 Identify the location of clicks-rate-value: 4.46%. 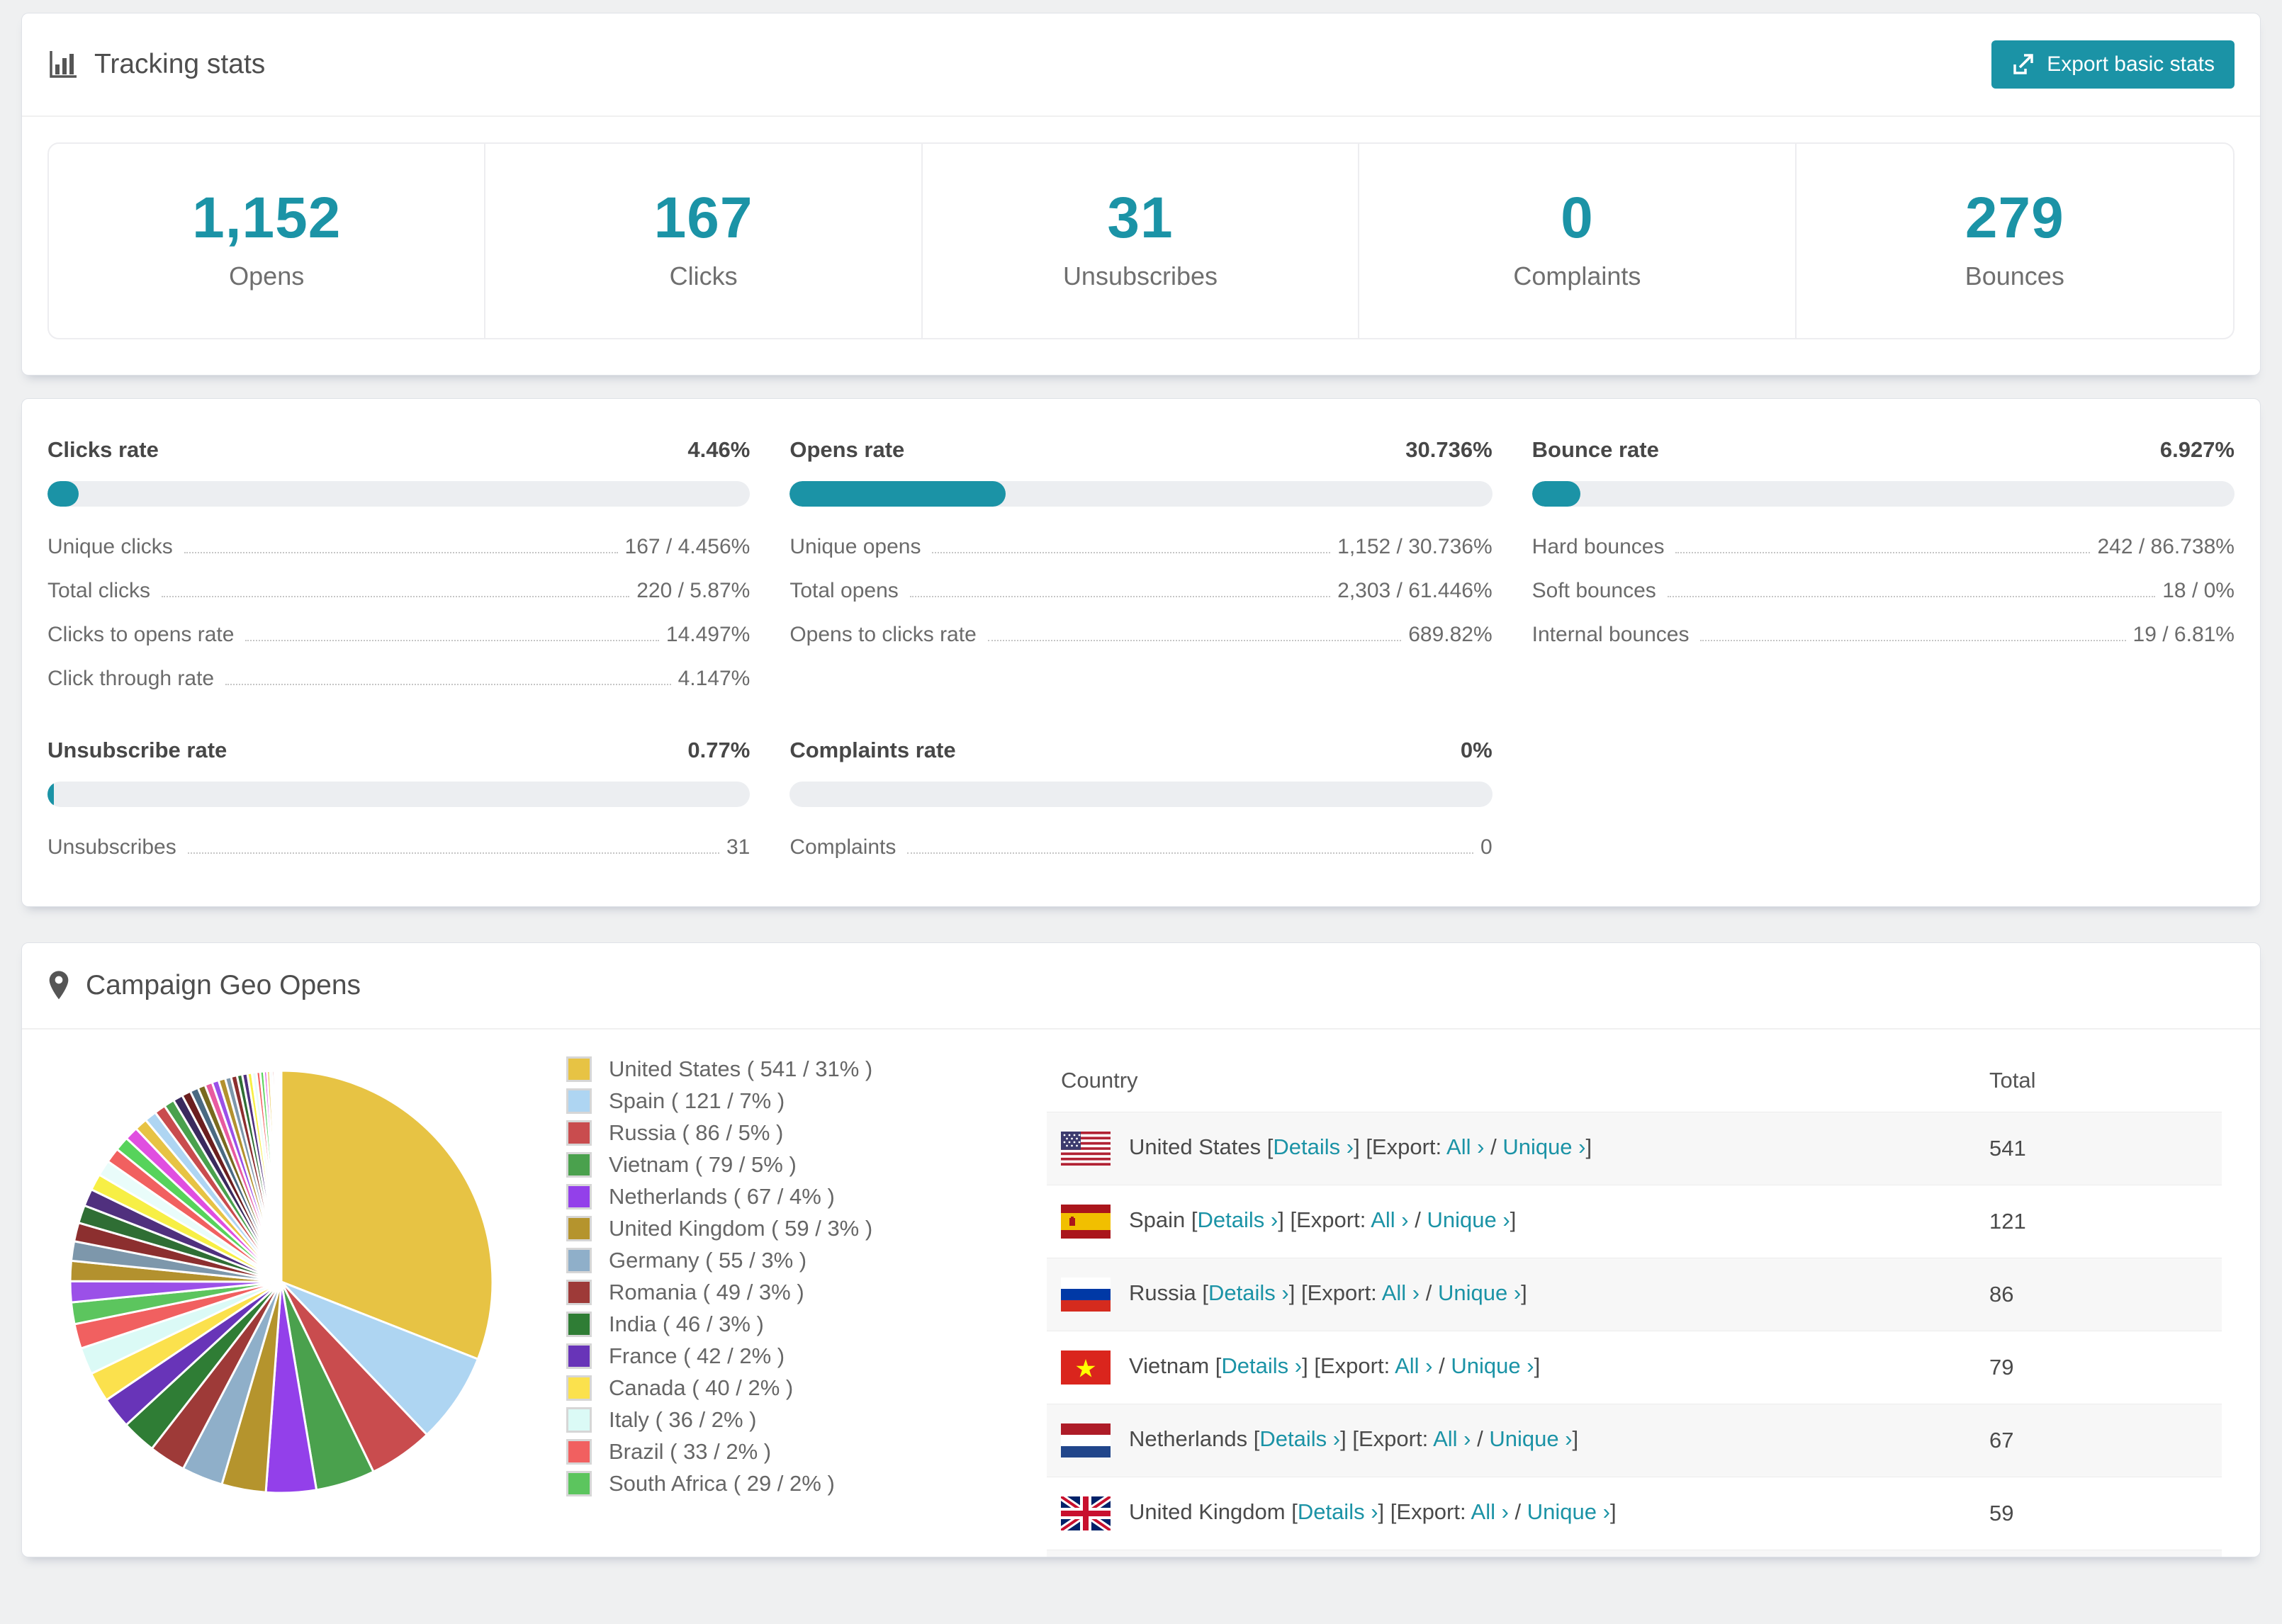
(719, 450).